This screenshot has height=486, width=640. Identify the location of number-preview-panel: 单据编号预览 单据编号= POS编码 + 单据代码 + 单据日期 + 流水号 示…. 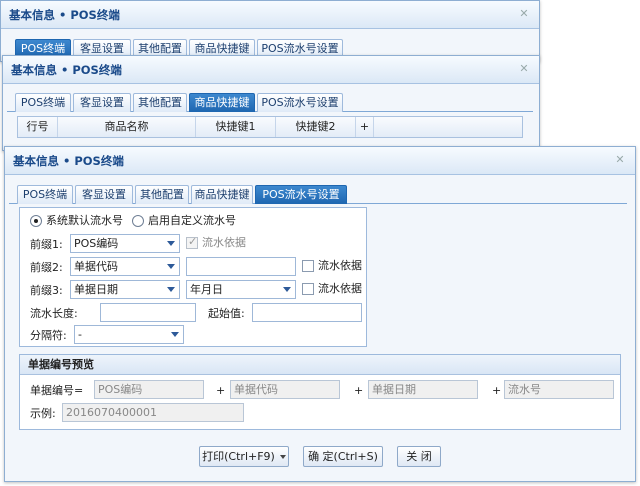
(320, 392).